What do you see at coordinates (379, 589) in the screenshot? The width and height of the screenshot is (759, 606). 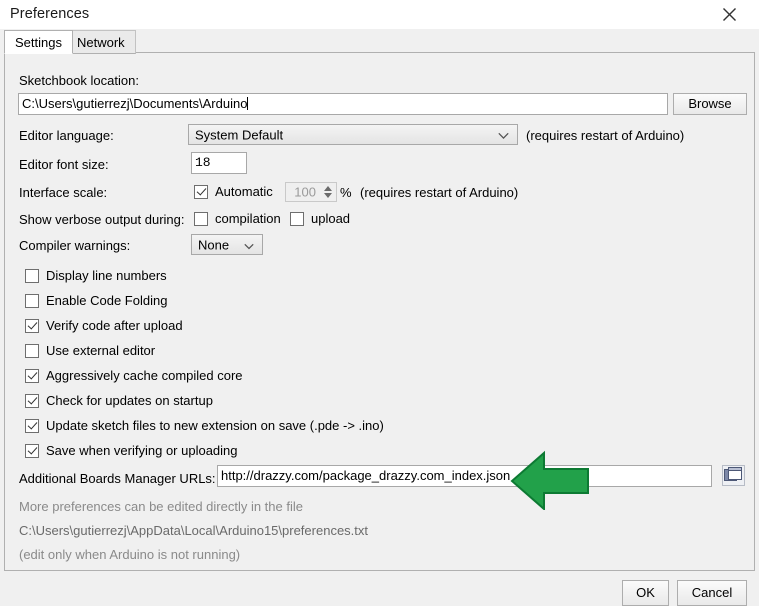 I see `dialog-button-bar: OK Cancel` at bounding box center [379, 589].